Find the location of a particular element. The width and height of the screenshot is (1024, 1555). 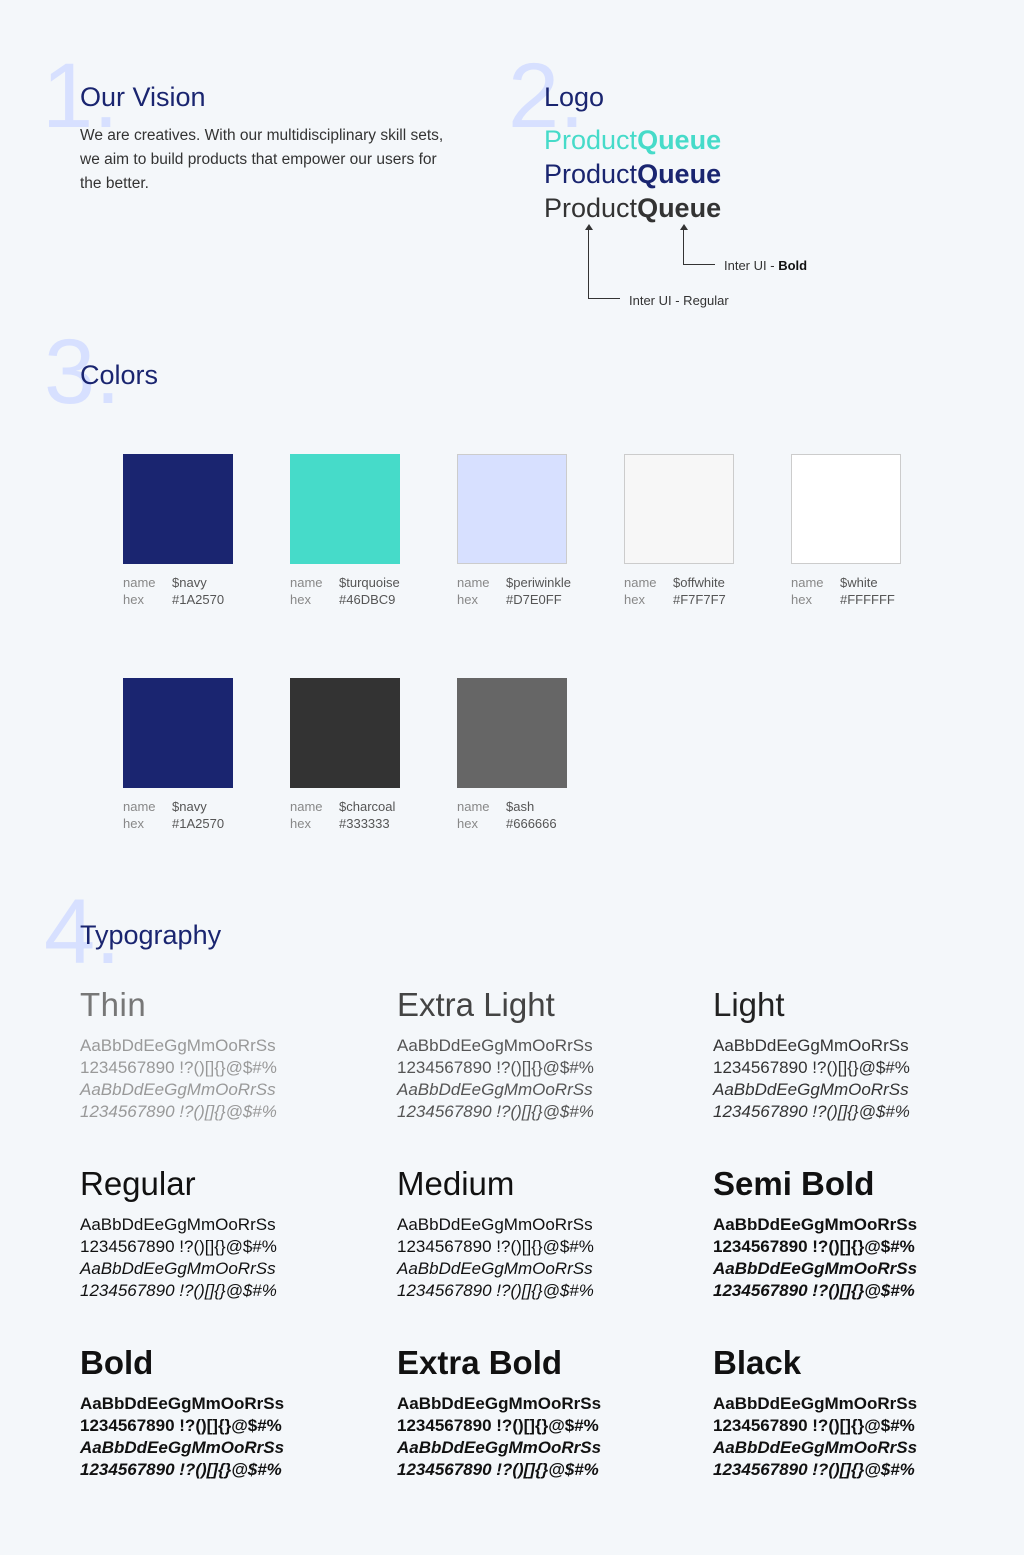

swatch-hex-value: #FFFFFF is located at coordinates (867, 599).